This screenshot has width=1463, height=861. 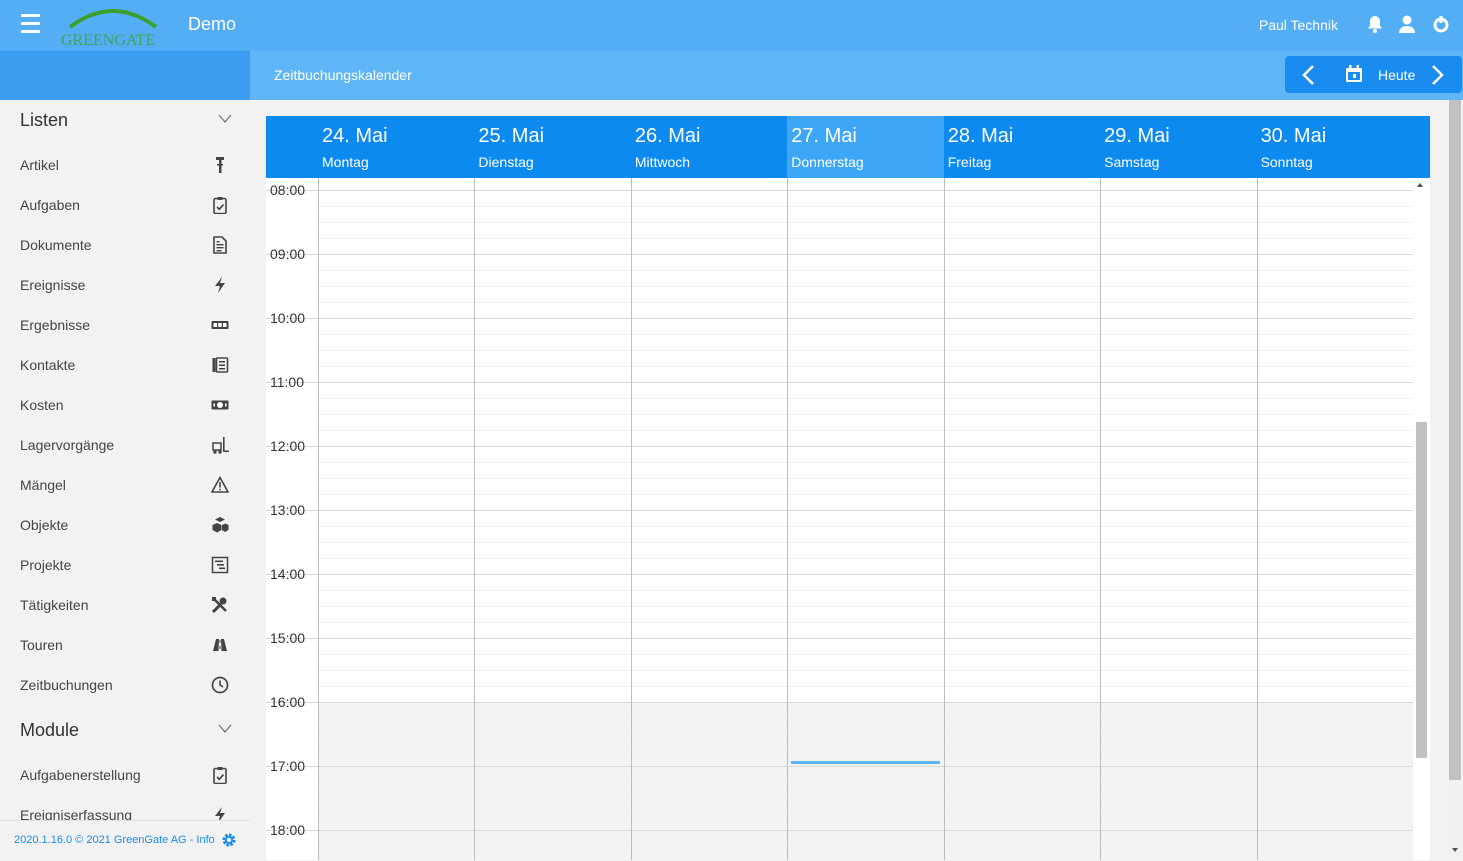 I want to click on calendar-scroll-thumb, so click(x=1421, y=590).